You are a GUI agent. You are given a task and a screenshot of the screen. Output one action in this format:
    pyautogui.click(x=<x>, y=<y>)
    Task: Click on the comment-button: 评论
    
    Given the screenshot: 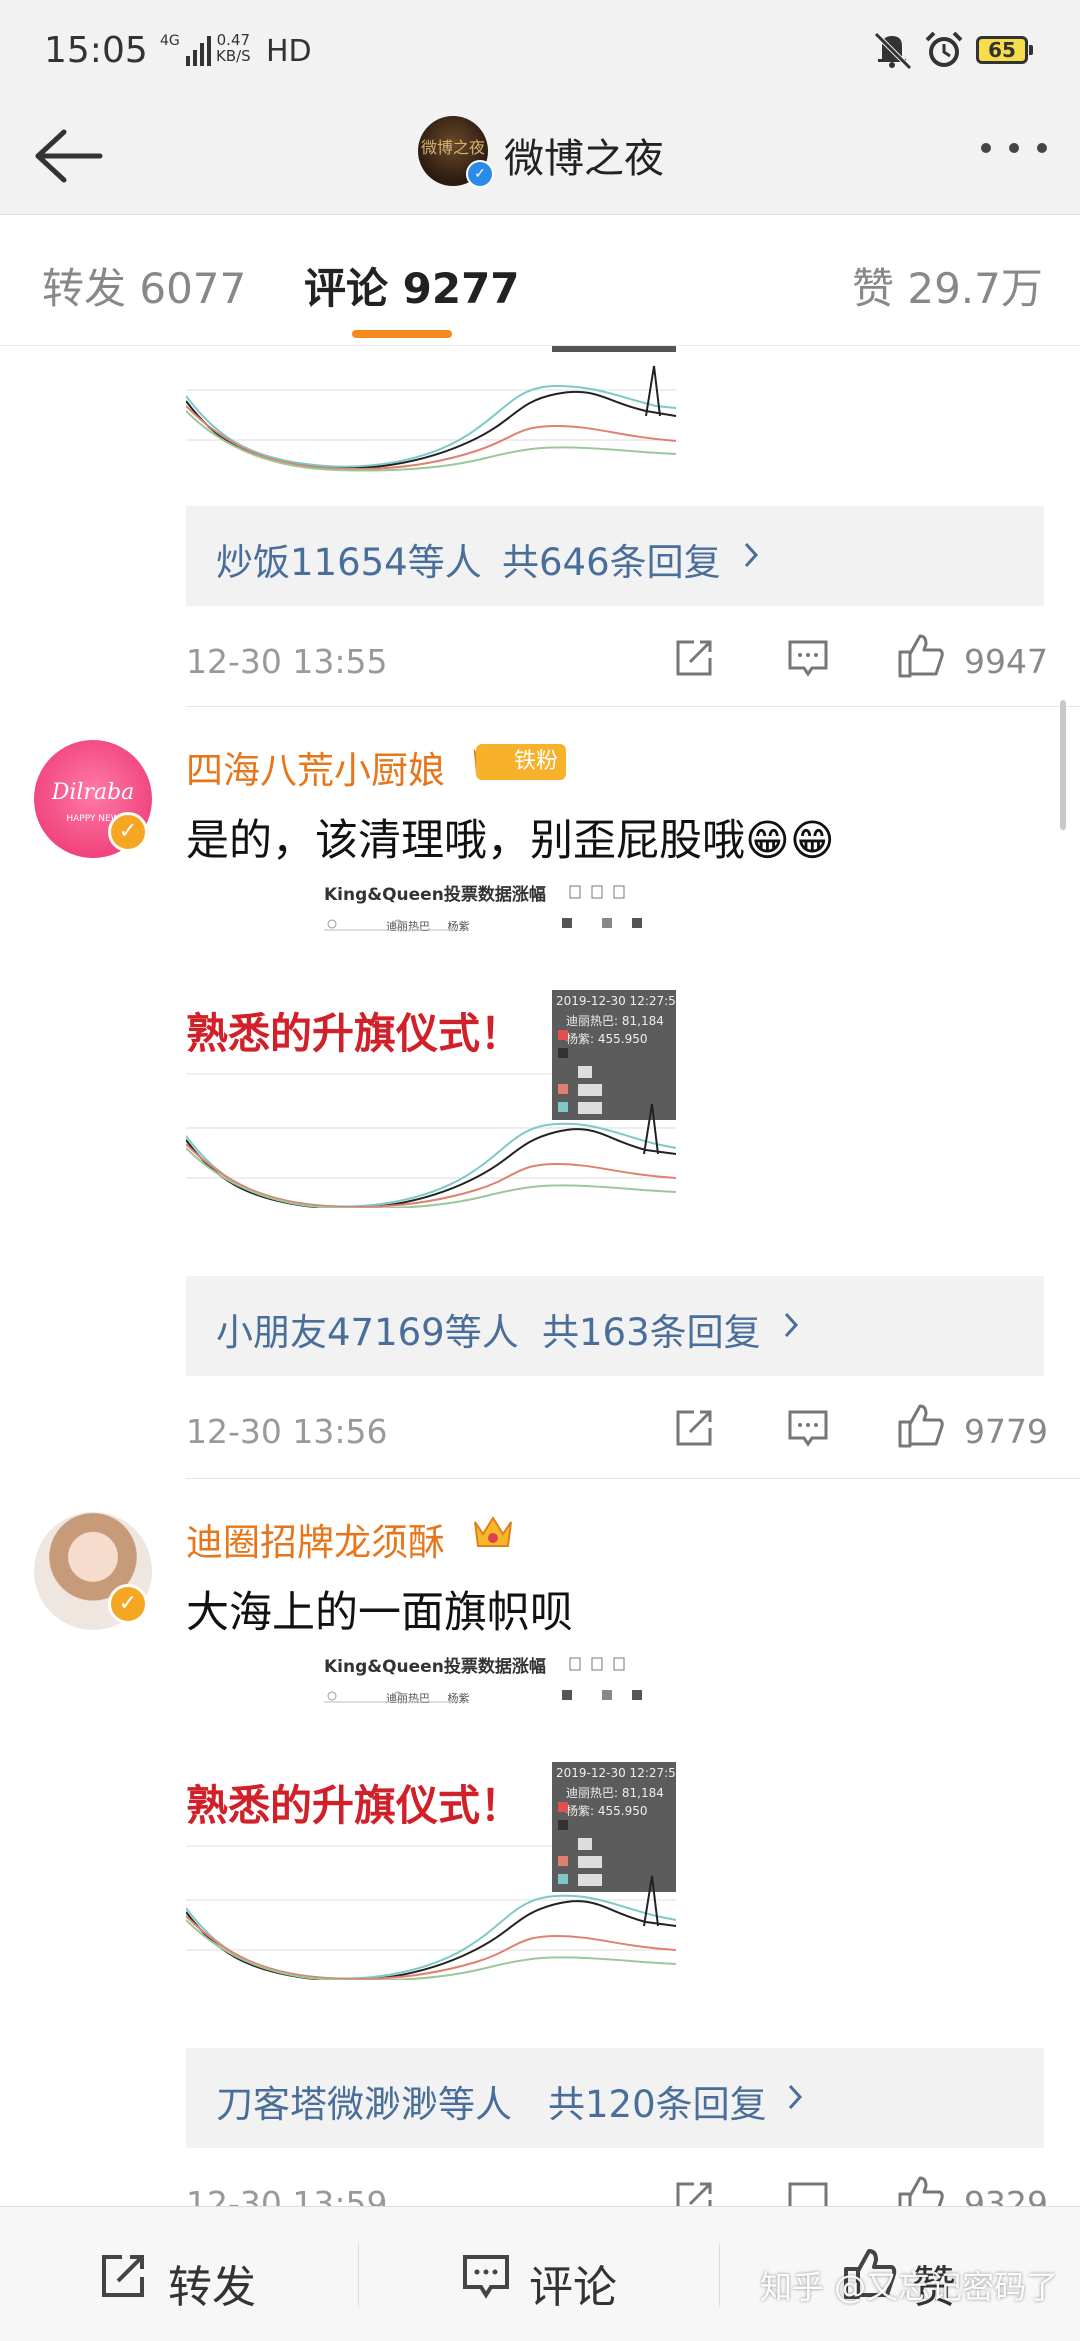 What is the action you would take?
    pyautogui.click(x=539, y=2274)
    